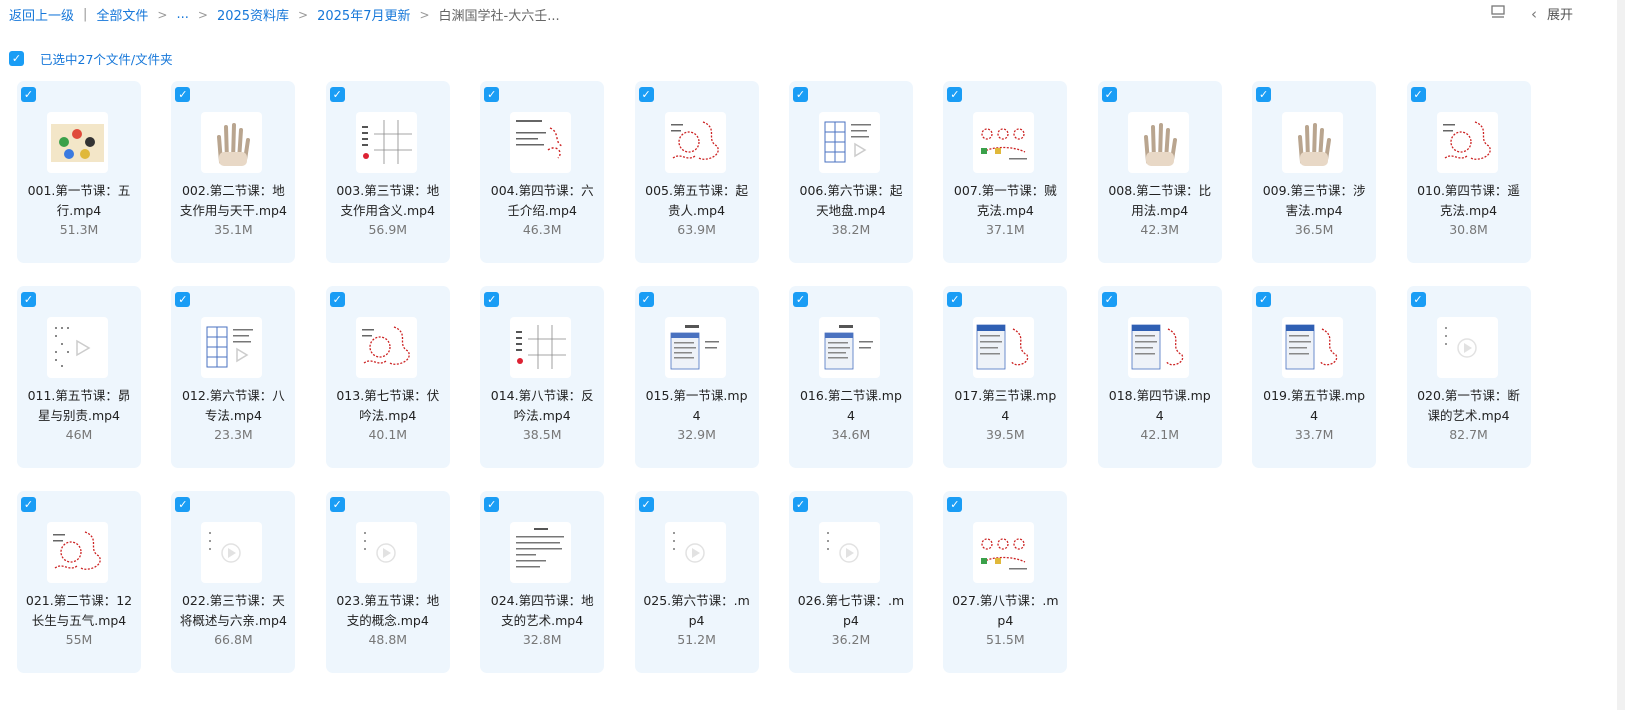  I want to click on file-card: ✓ 009.第三节课：涉害法.mp4 36.5M, so click(1314, 172).